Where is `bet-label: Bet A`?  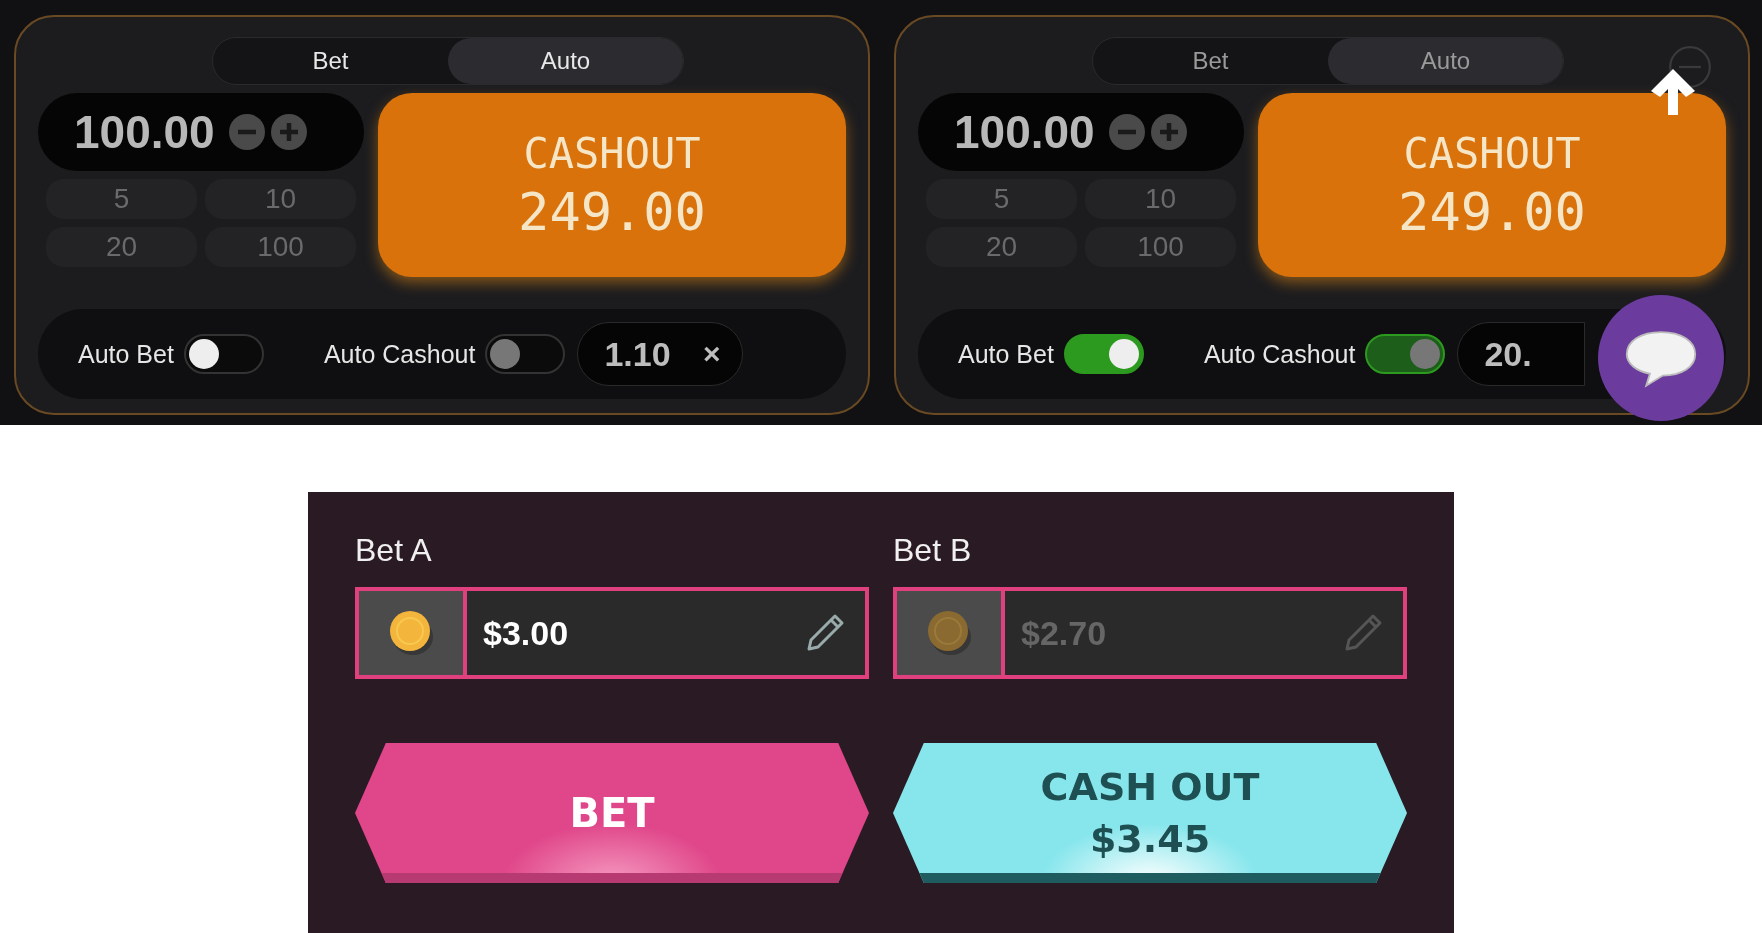 bet-label: Bet A is located at coordinates (394, 550).